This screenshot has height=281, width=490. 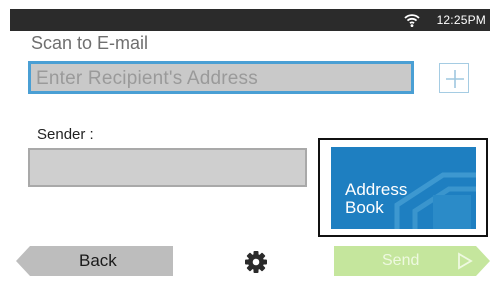 What do you see at coordinates (147, 78) in the screenshot?
I see `recipient-address-placeholder: Enter Recipient's Address` at bounding box center [147, 78].